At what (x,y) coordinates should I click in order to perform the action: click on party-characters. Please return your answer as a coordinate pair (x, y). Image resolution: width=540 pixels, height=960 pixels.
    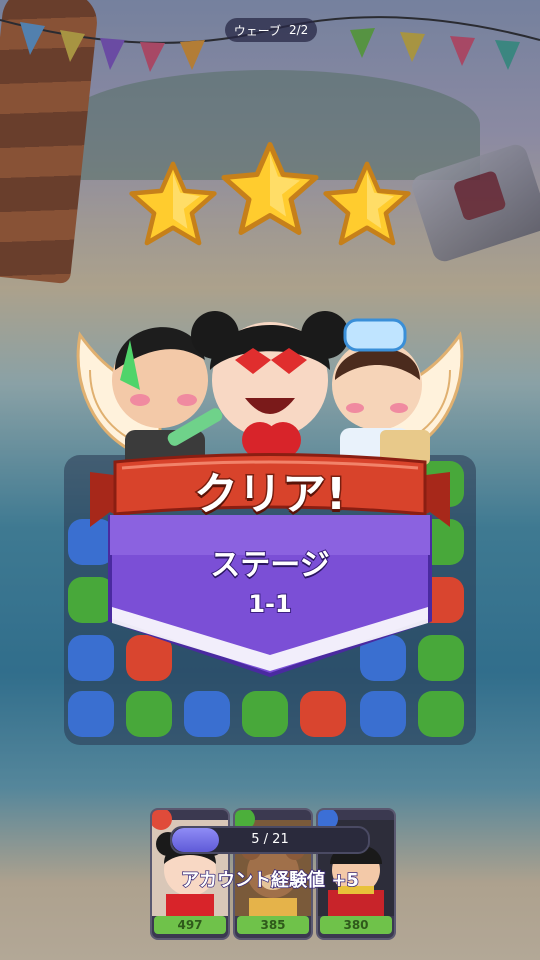
    Looking at the image, I should click on (271, 393).